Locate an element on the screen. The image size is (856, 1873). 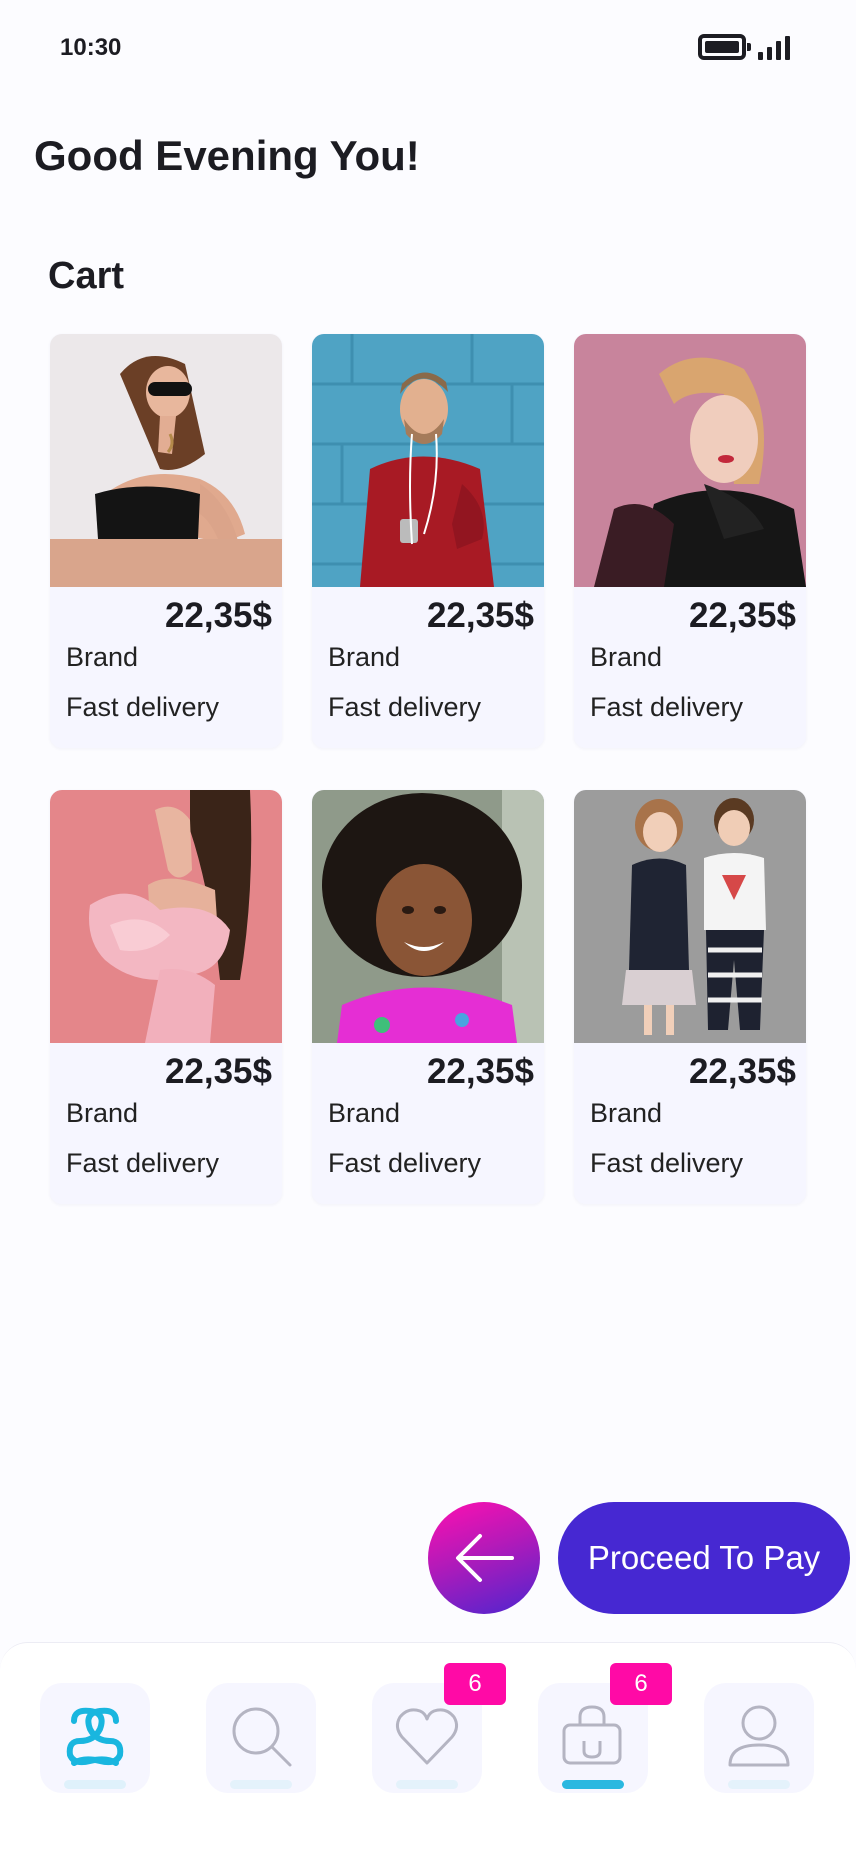
woman-sunglasses-photo is located at coordinates (166, 460).